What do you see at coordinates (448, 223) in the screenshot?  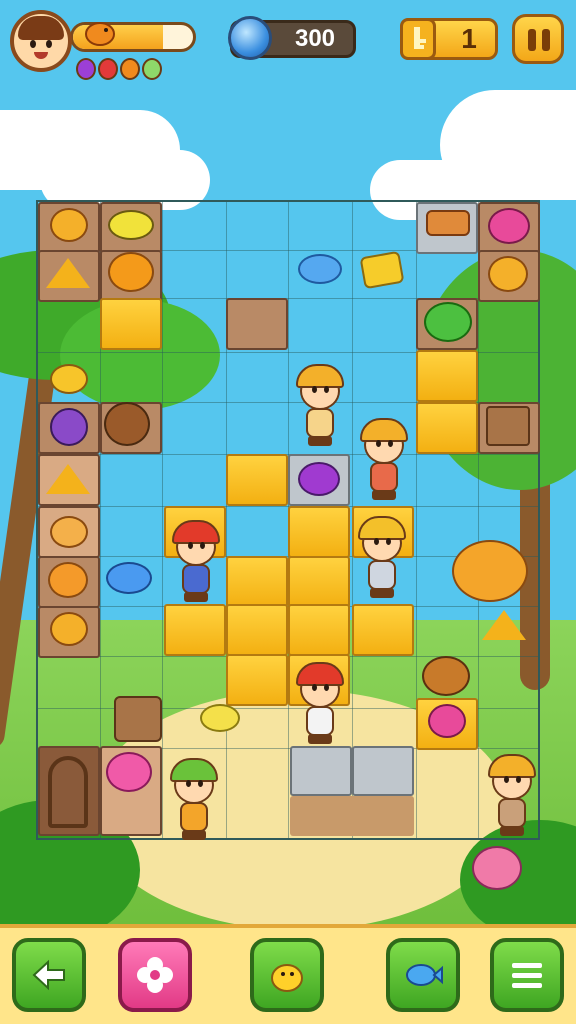 I see `brown-block-icon` at bounding box center [448, 223].